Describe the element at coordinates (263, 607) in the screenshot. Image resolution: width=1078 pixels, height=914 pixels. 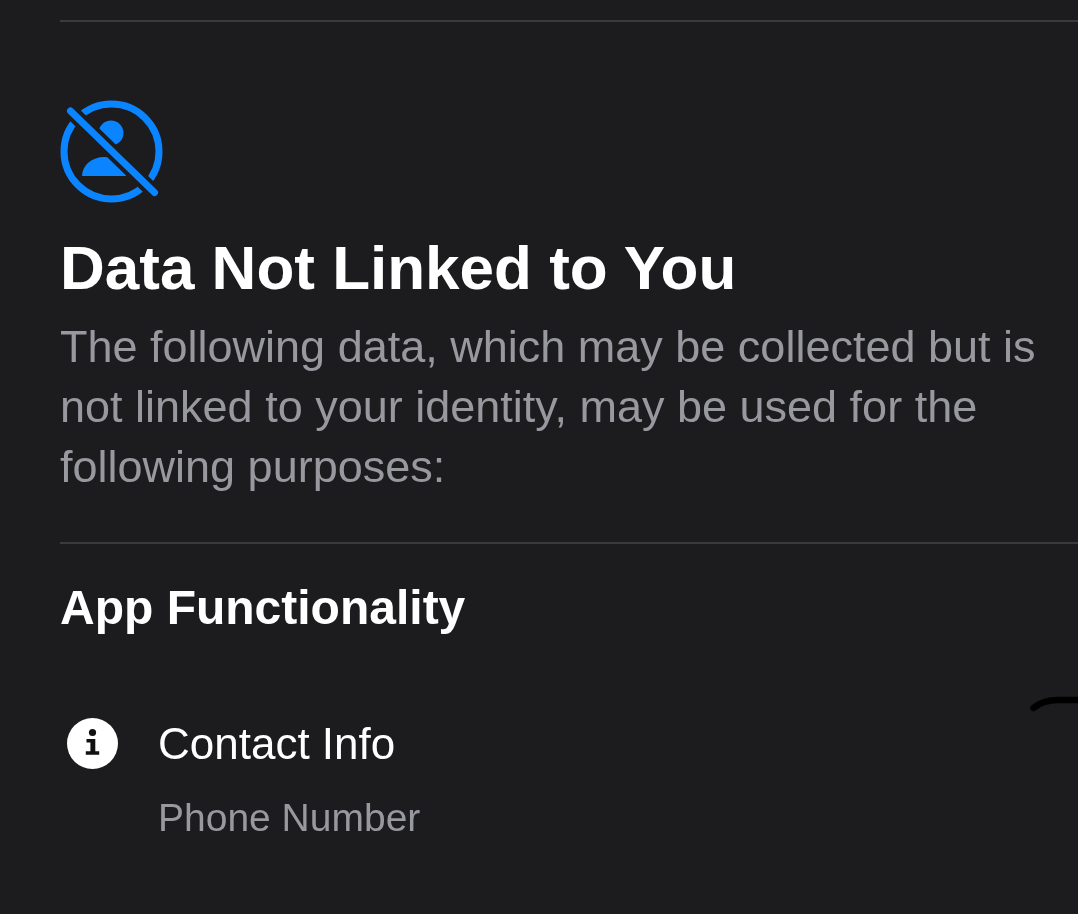
I see `category-title: App Functionality` at that location.